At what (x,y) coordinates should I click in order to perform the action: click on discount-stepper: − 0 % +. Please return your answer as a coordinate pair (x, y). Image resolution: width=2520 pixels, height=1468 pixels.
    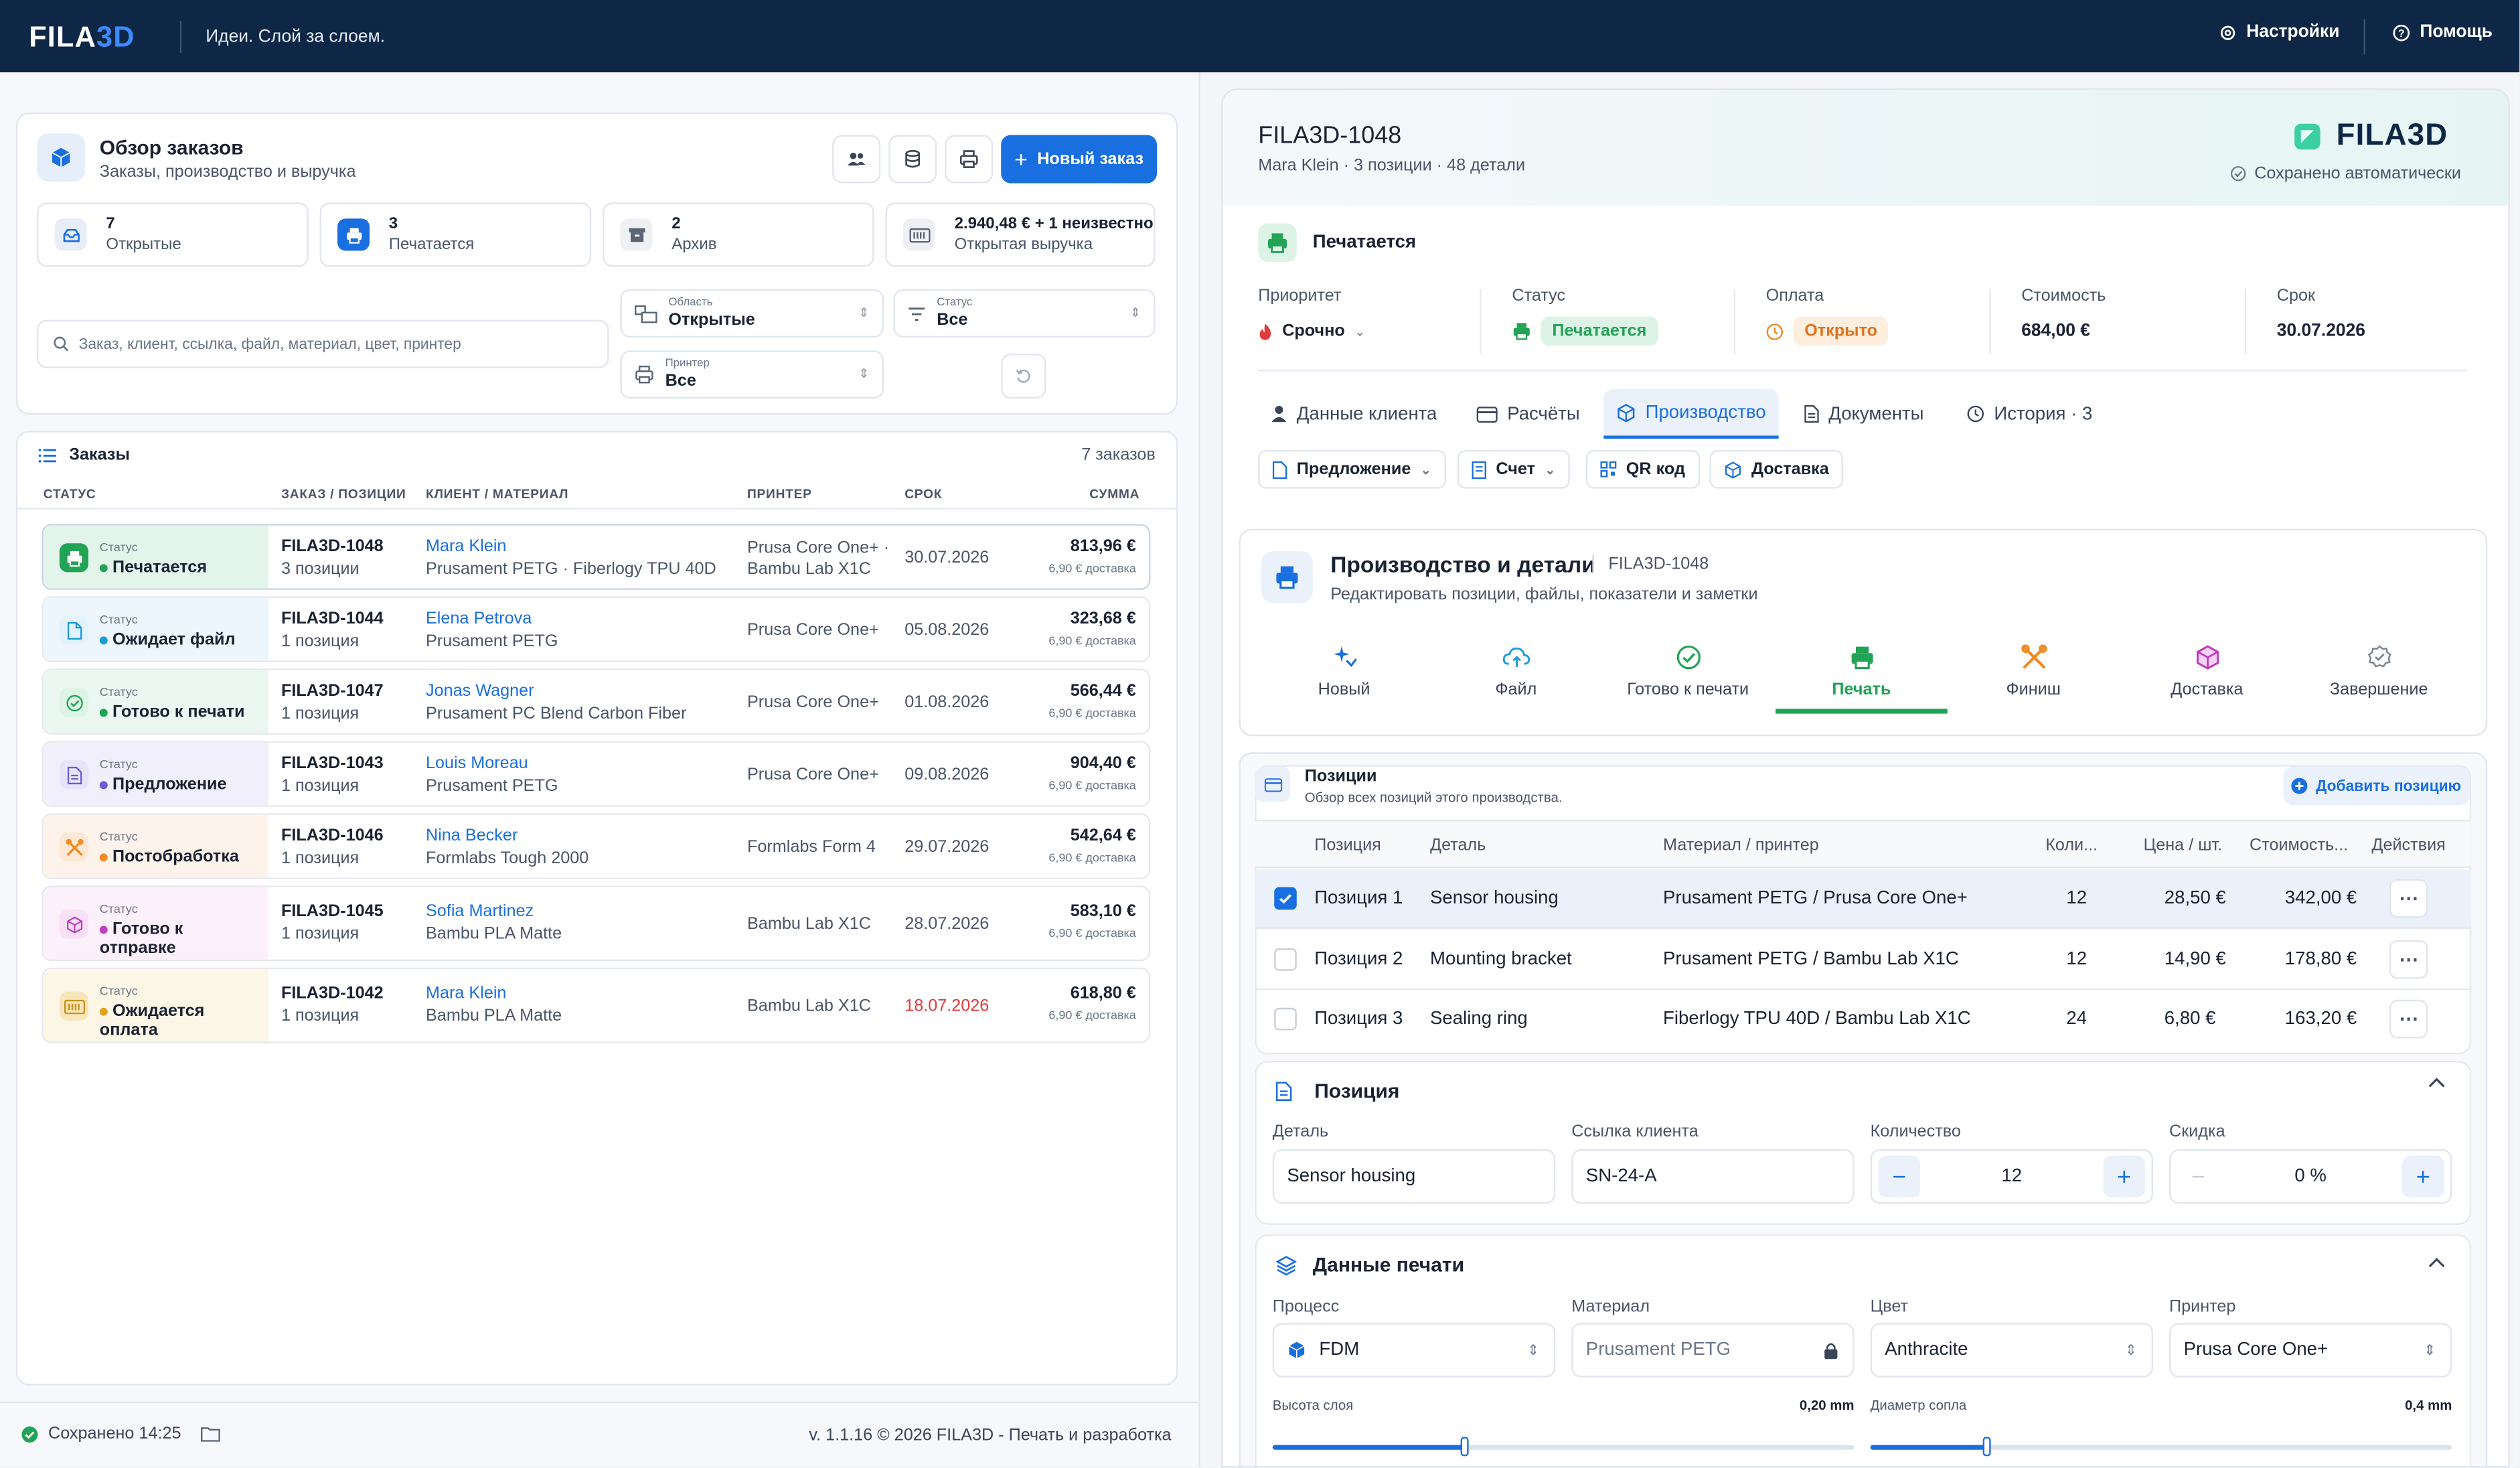
    Looking at the image, I should click on (2310, 1176).